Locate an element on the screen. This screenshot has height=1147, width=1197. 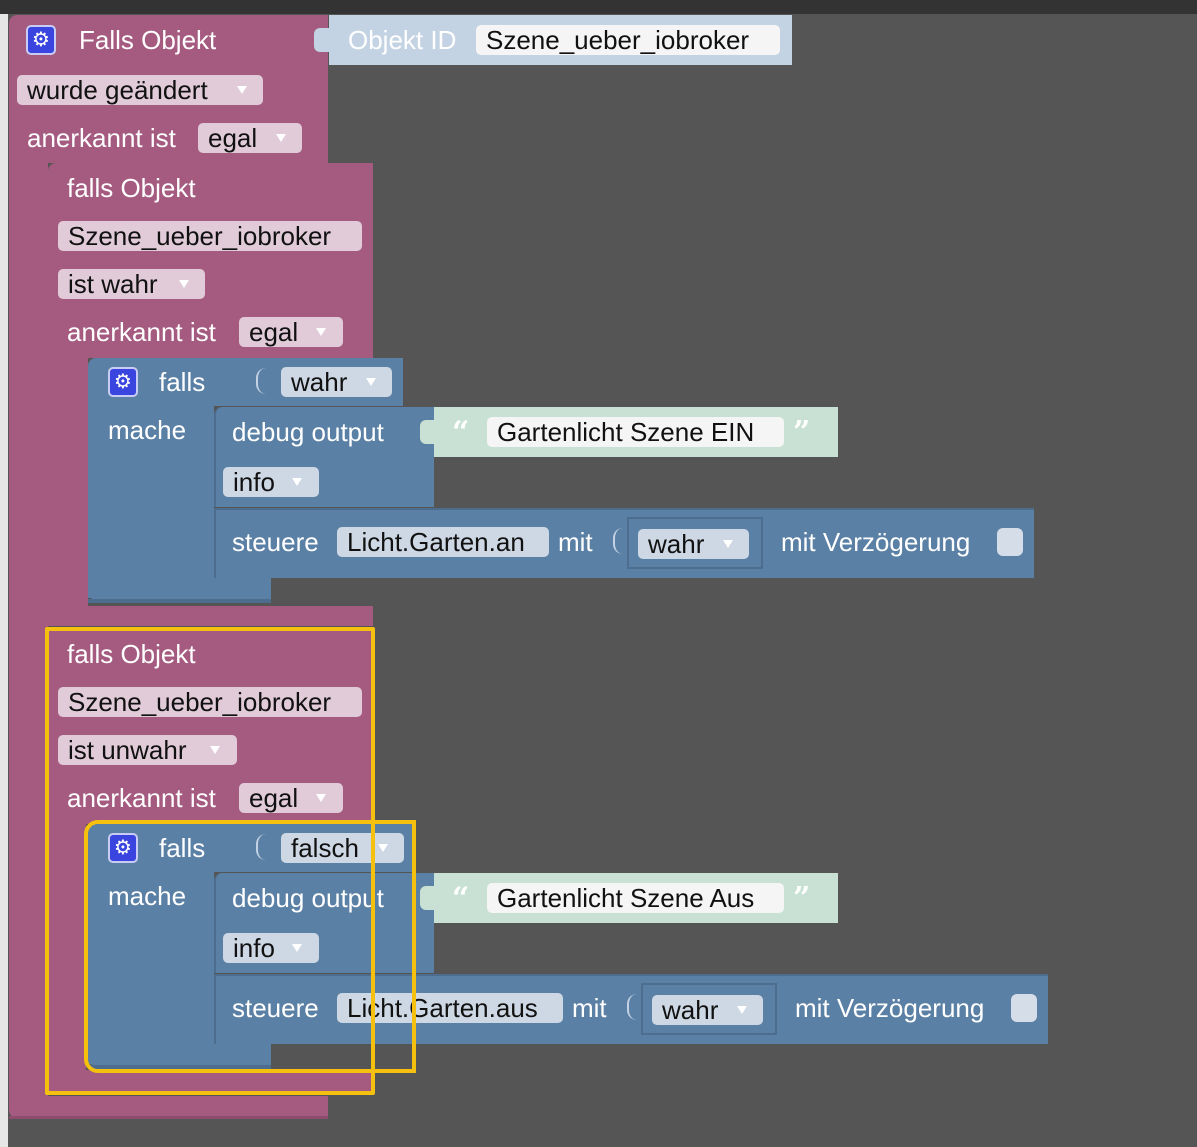
if-true-footer is located at coordinates (210, 616).